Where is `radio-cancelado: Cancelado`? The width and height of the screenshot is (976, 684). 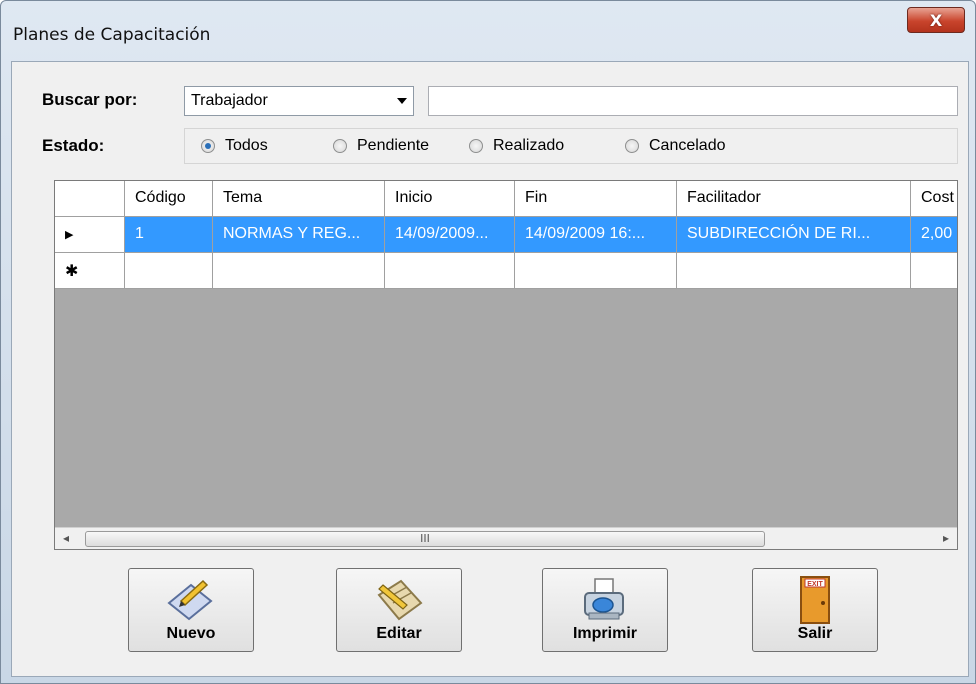 radio-cancelado: Cancelado is located at coordinates (675, 146).